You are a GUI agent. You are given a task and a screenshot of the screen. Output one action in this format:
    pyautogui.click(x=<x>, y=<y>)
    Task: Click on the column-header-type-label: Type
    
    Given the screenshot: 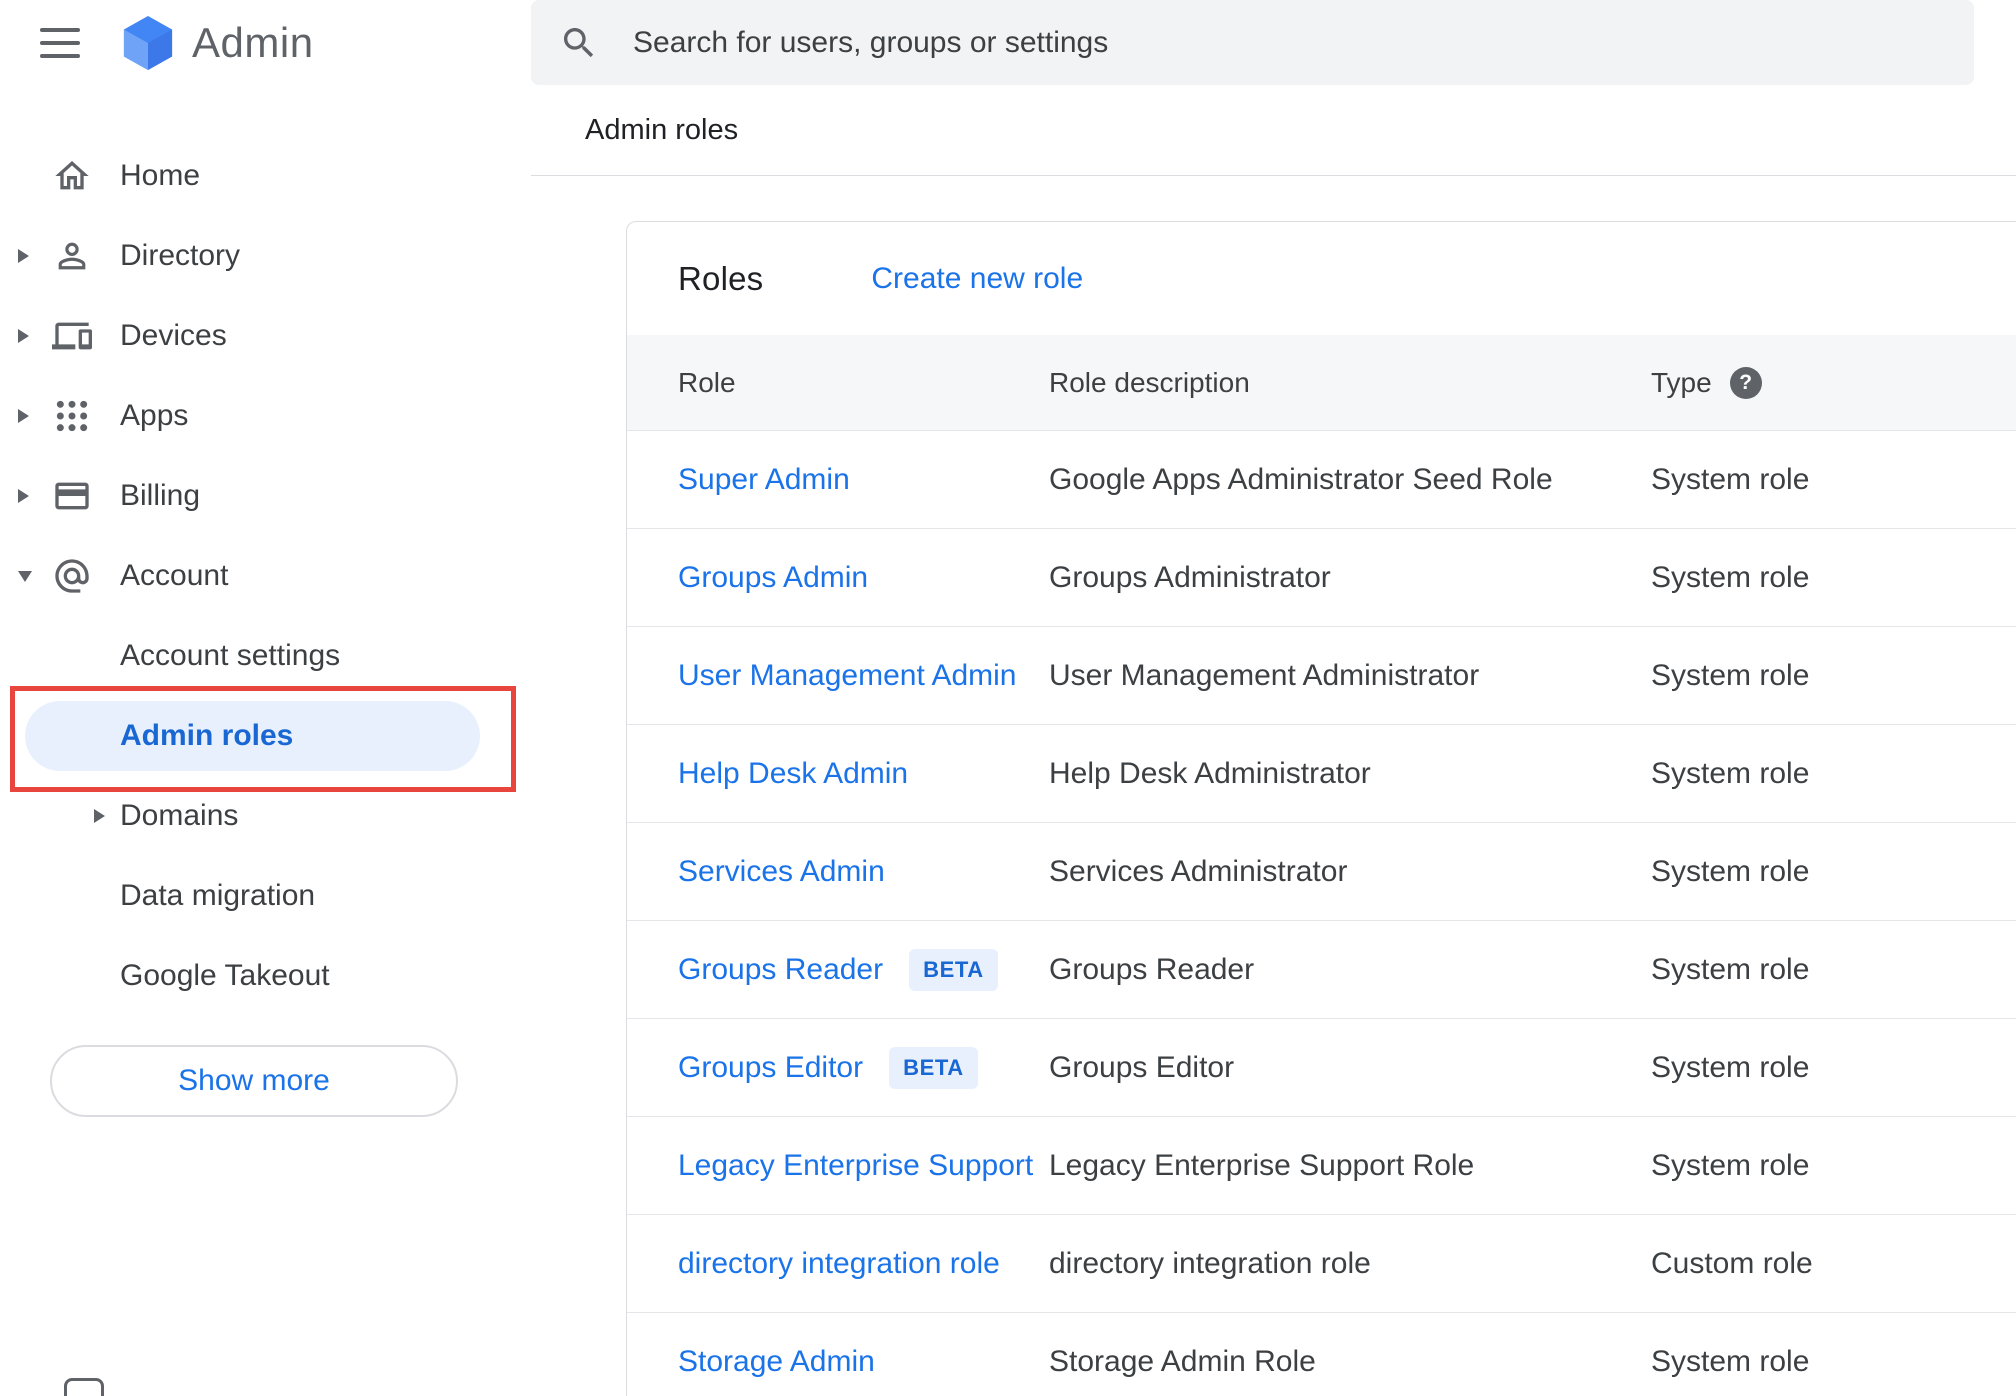 What is the action you would take?
    pyautogui.click(x=1681, y=382)
    